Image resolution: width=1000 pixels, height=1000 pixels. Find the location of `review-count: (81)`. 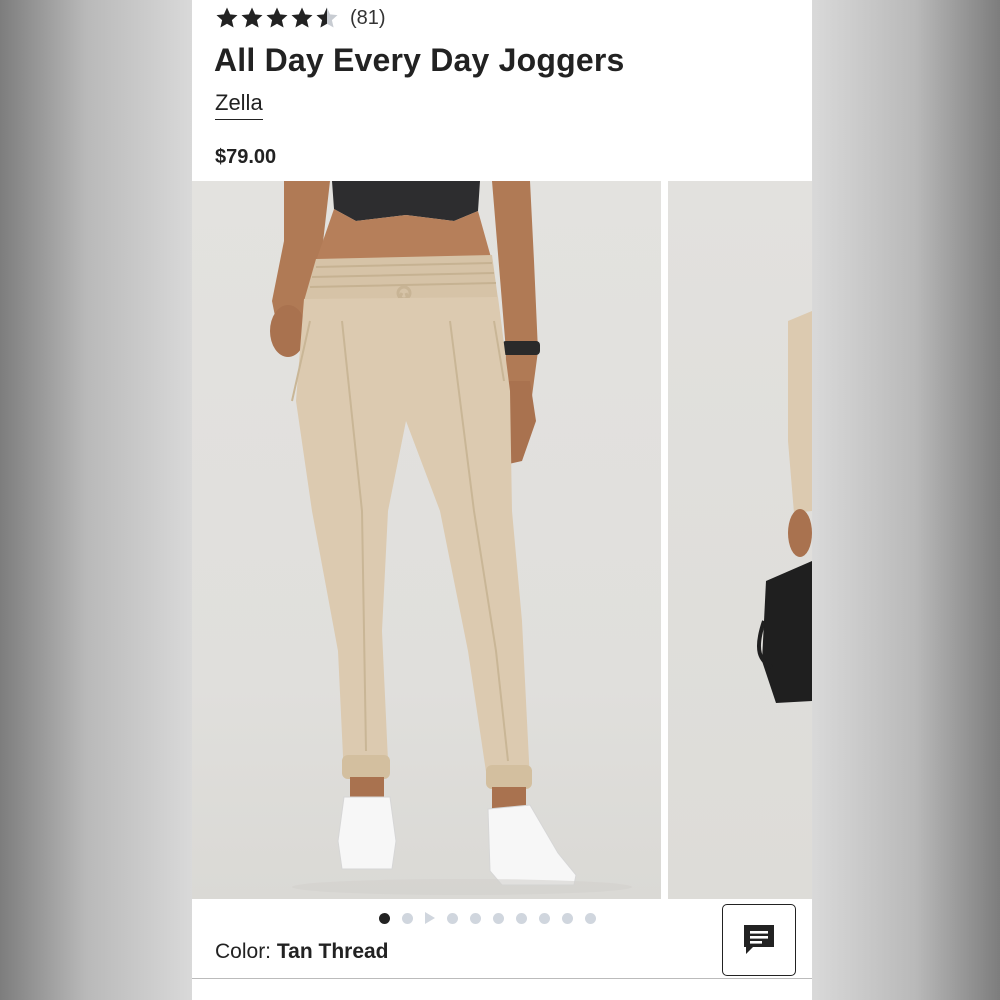

review-count: (81) is located at coordinates (368, 18).